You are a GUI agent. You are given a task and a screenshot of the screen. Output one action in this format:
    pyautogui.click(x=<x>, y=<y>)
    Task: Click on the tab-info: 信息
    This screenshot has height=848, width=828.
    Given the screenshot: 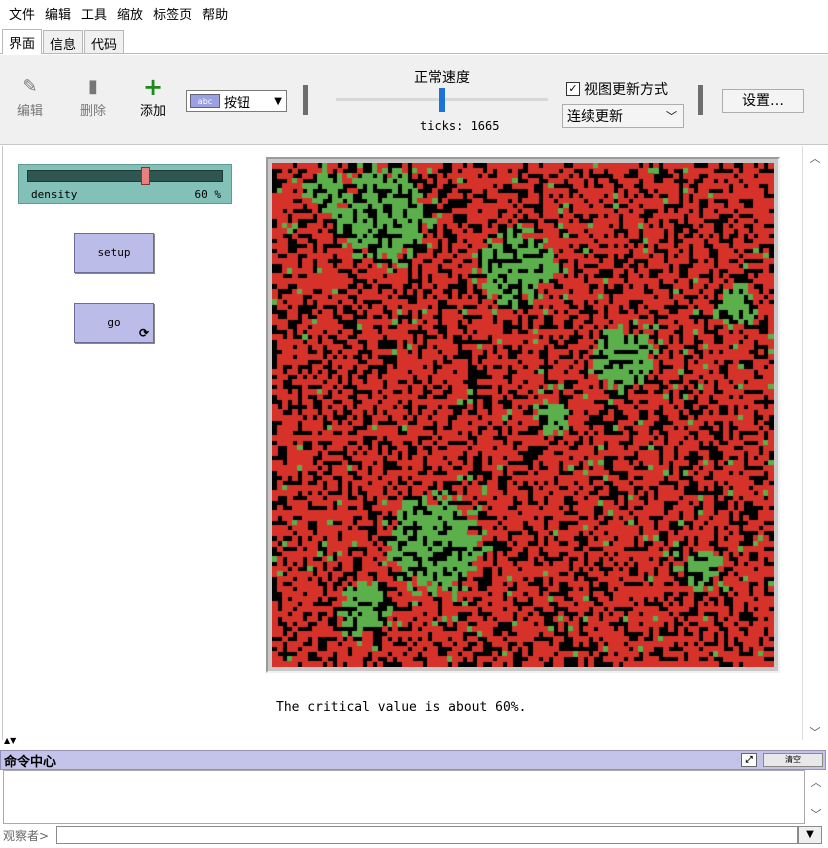 What is the action you would take?
    pyautogui.click(x=63, y=41)
    